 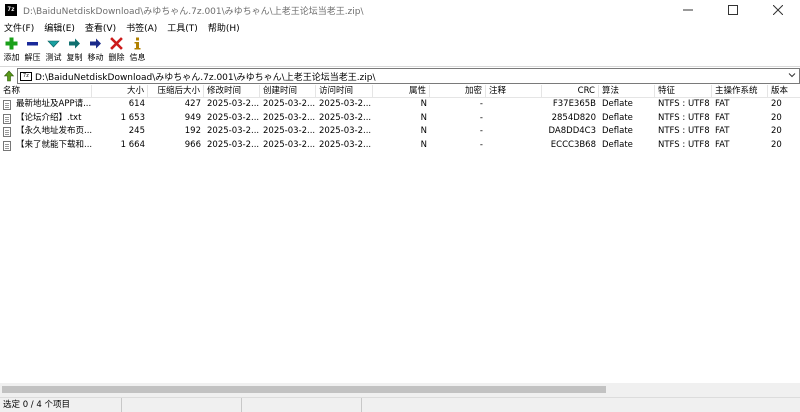 I want to click on info-label: 信息, so click(x=137, y=57).